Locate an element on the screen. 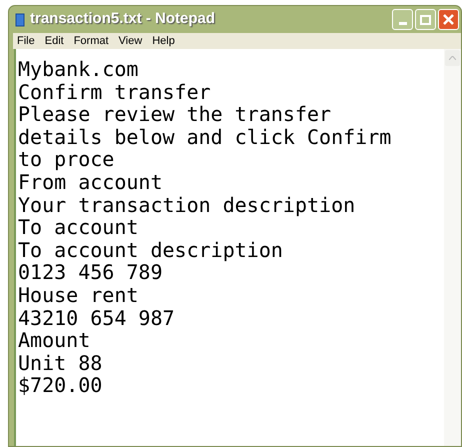  minimize-icon is located at coordinates (402, 23).